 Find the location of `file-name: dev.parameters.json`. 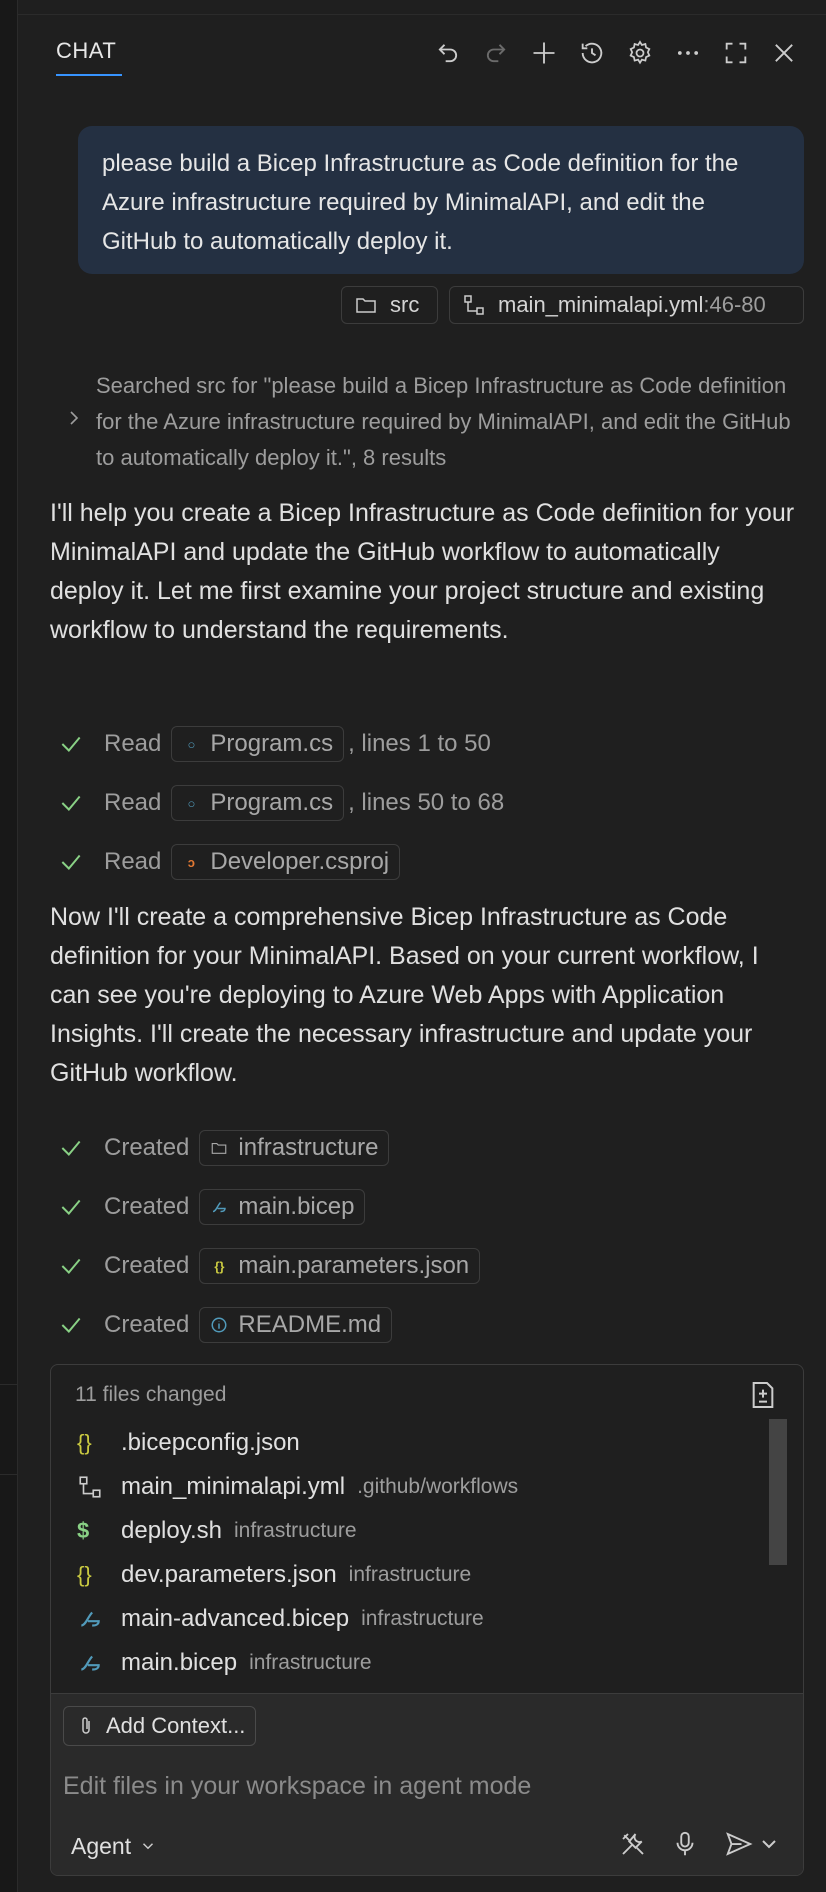

file-name: dev.parameters.json is located at coordinates (229, 1574).